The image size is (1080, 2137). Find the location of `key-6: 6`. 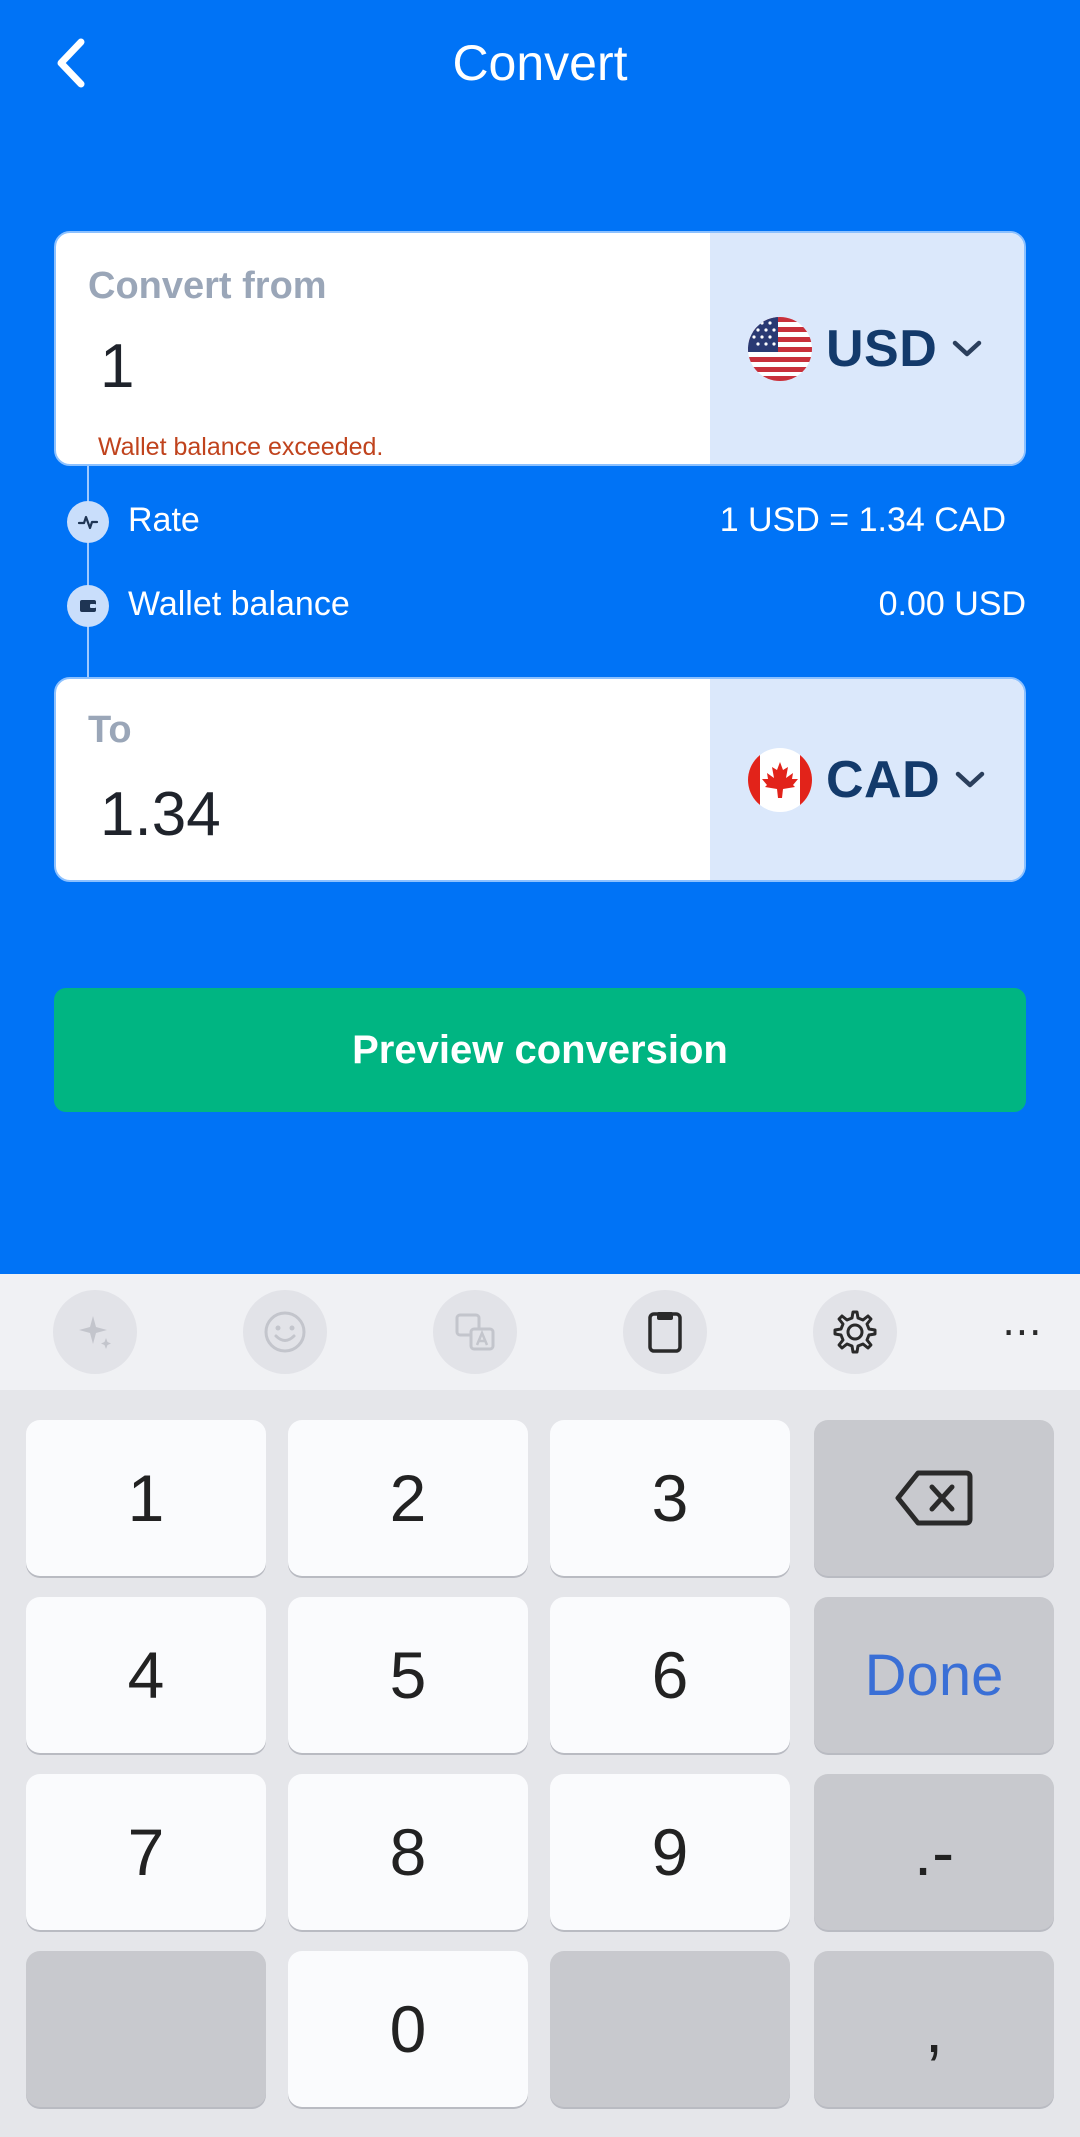

key-6: 6 is located at coordinates (670, 1675).